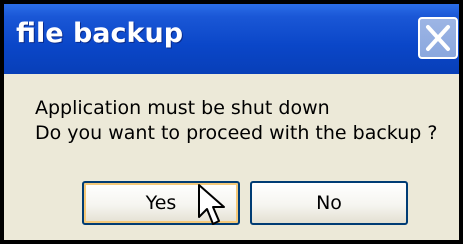 The height and width of the screenshot is (244, 463). What do you see at coordinates (182, 108) in the screenshot?
I see `message-line-1: Application must be shut down` at bounding box center [182, 108].